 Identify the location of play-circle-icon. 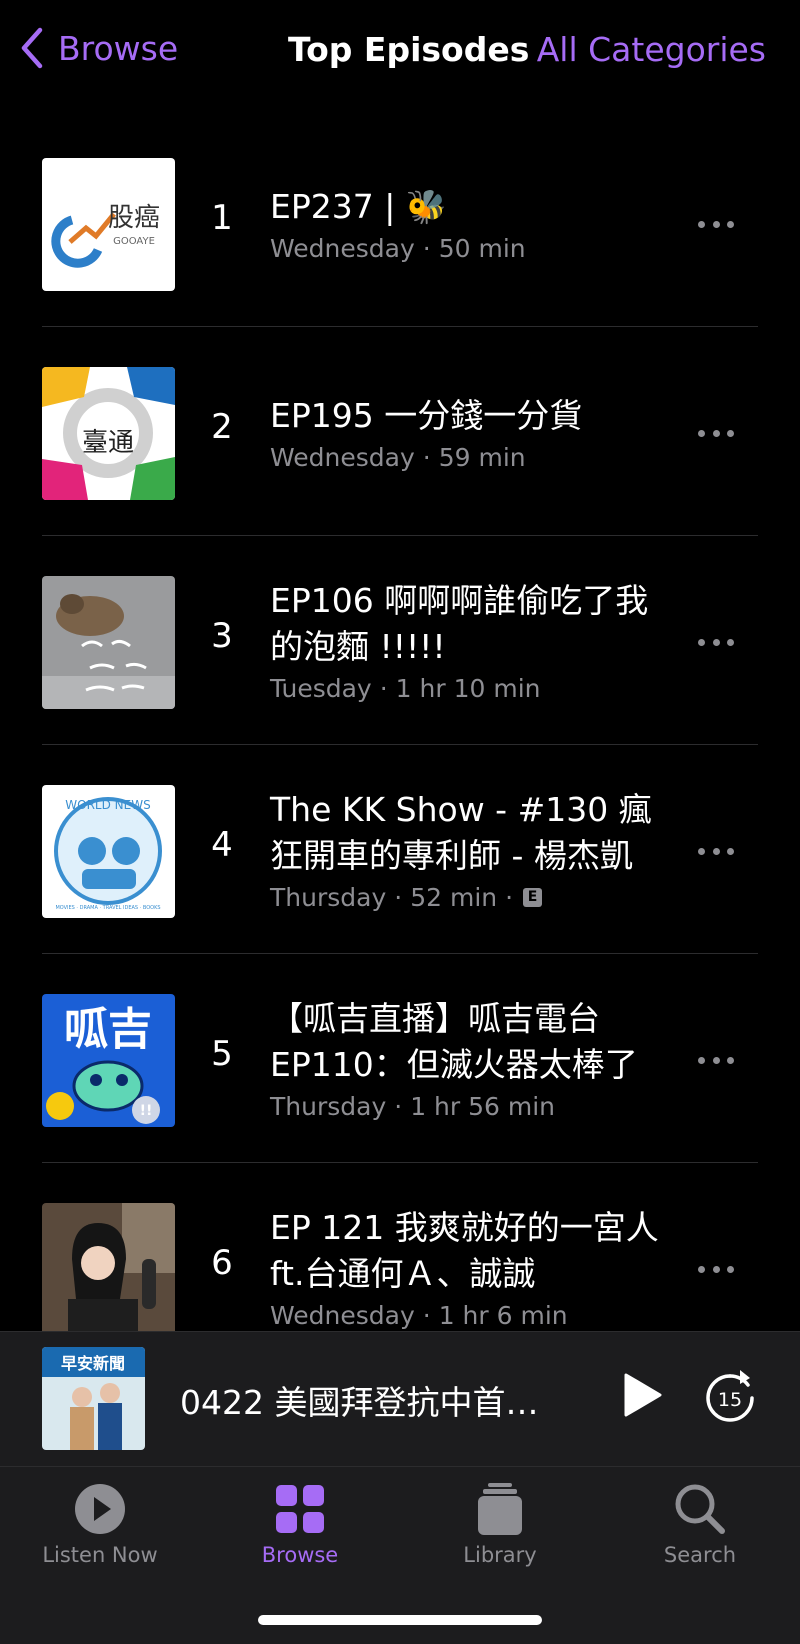
(100, 1509).